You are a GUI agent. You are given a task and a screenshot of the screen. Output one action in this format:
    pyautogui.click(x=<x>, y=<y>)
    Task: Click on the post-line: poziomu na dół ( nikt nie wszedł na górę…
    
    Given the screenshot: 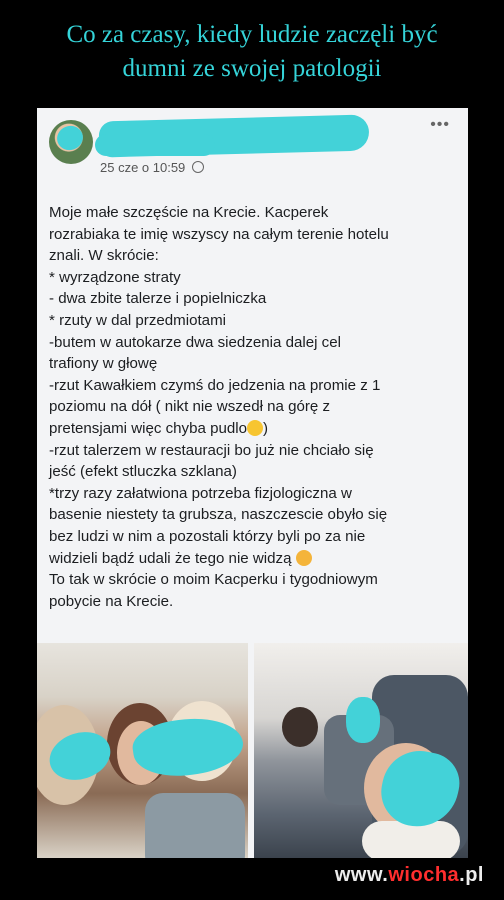 What is the action you would take?
    pyautogui.click(x=190, y=407)
    